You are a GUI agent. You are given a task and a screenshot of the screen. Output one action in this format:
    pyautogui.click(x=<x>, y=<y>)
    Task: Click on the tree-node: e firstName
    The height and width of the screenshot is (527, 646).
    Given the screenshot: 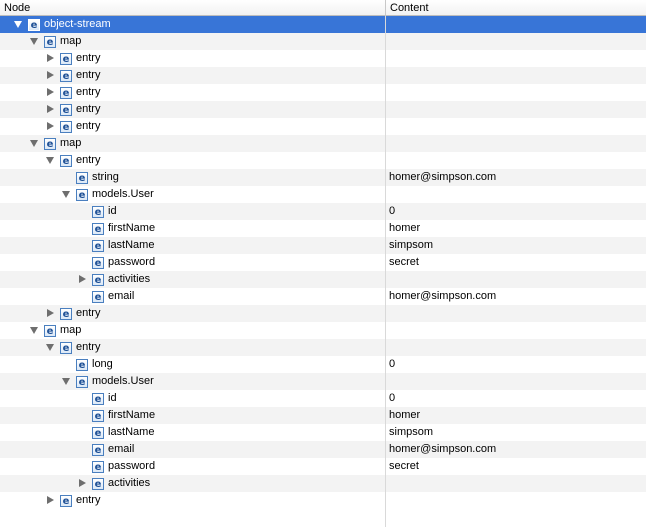 What is the action you would take?
    pyautogui.click(x=116, y=228)
    